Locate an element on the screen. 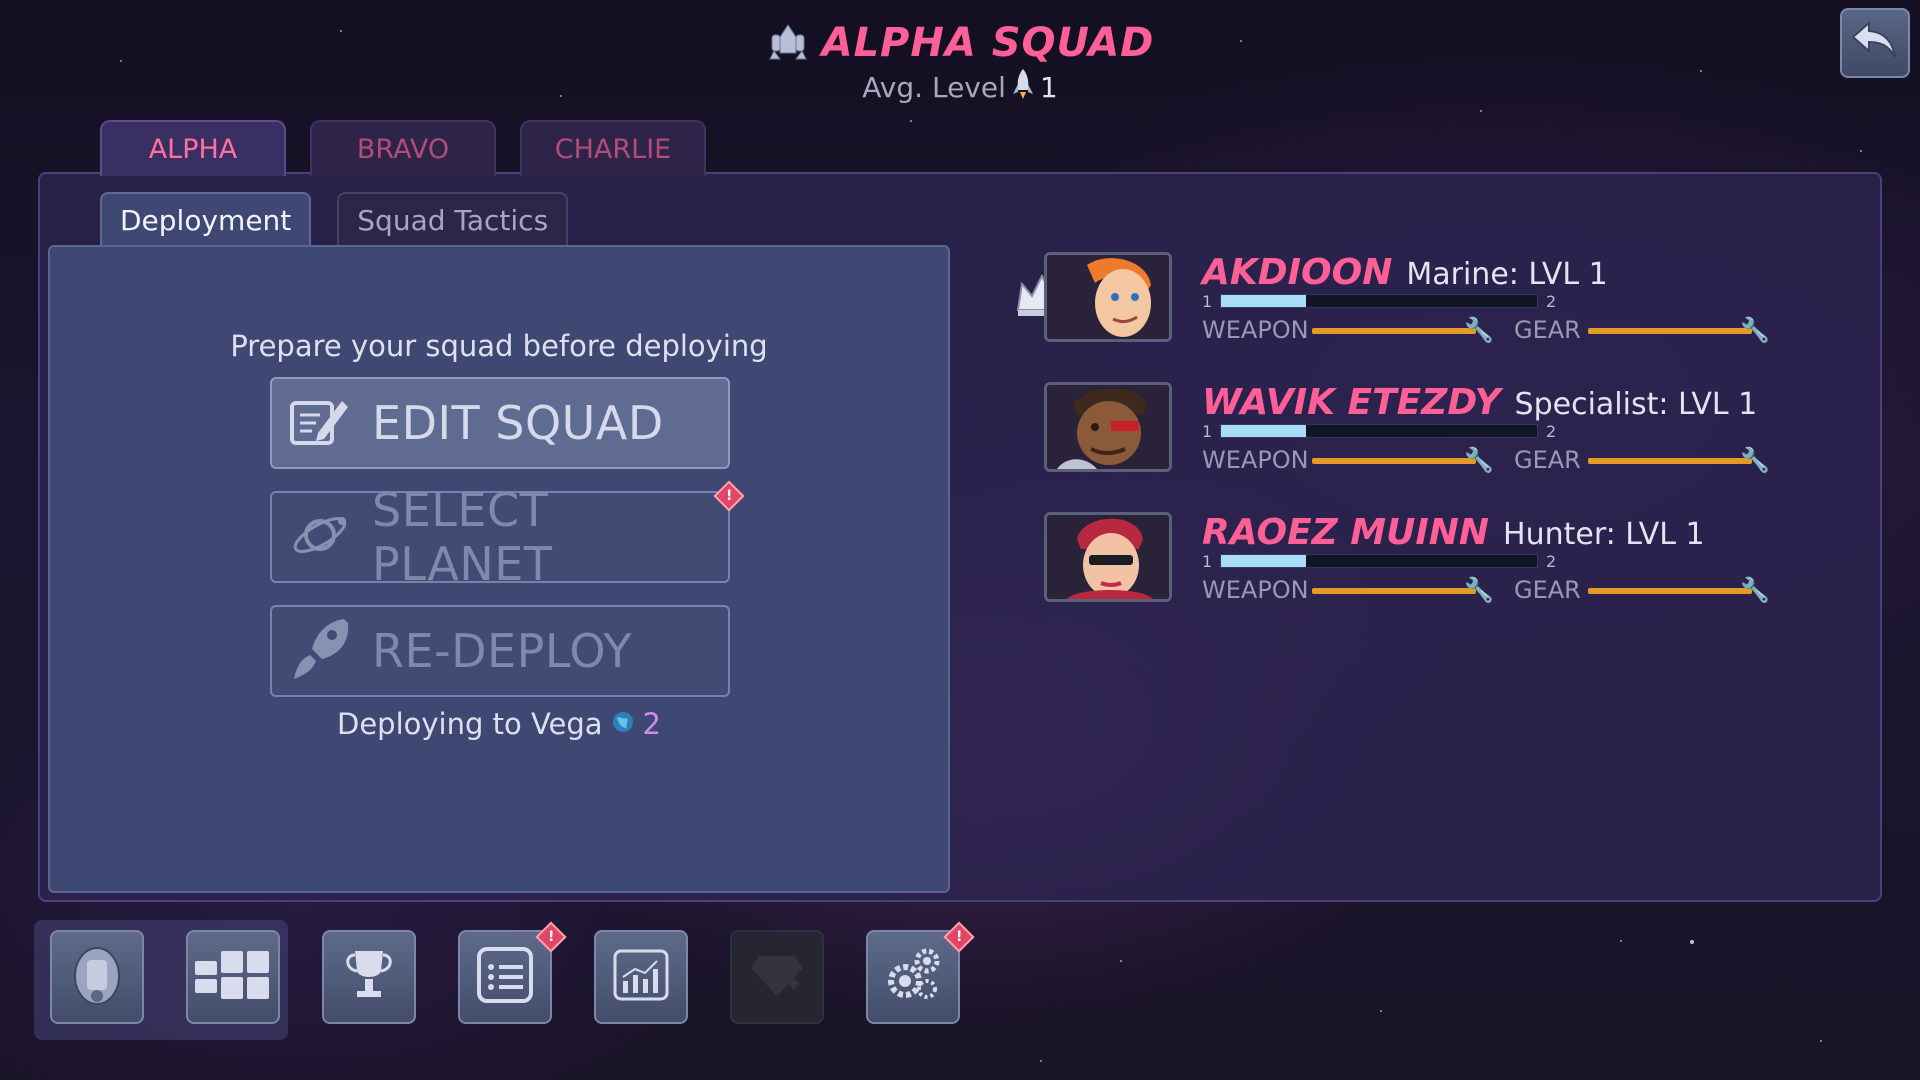 Image resolution: width=1920 pixels, height=1080 pixels. ship-icon is located at coordinates (97, 977).